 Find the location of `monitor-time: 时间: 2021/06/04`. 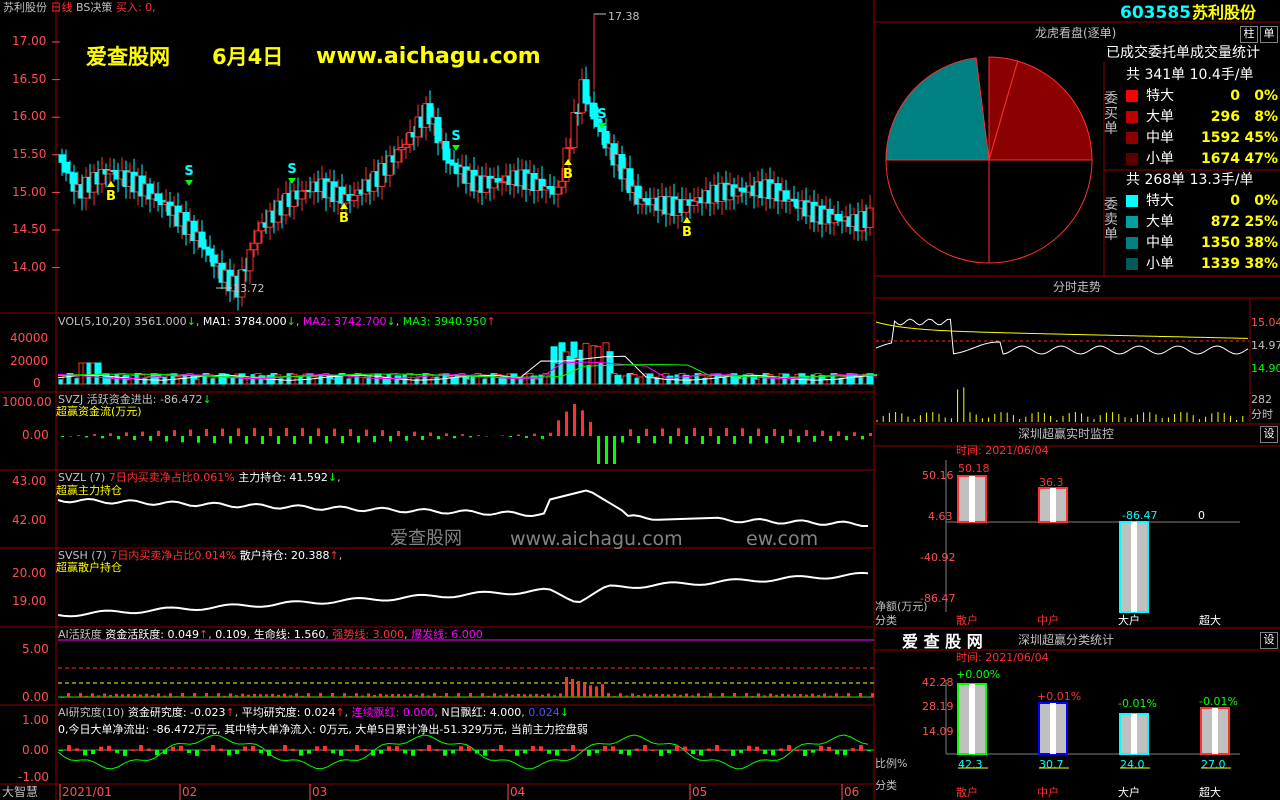

monitor-time: 时间: 2021/06/04 is located at coordinates (1002, 450).